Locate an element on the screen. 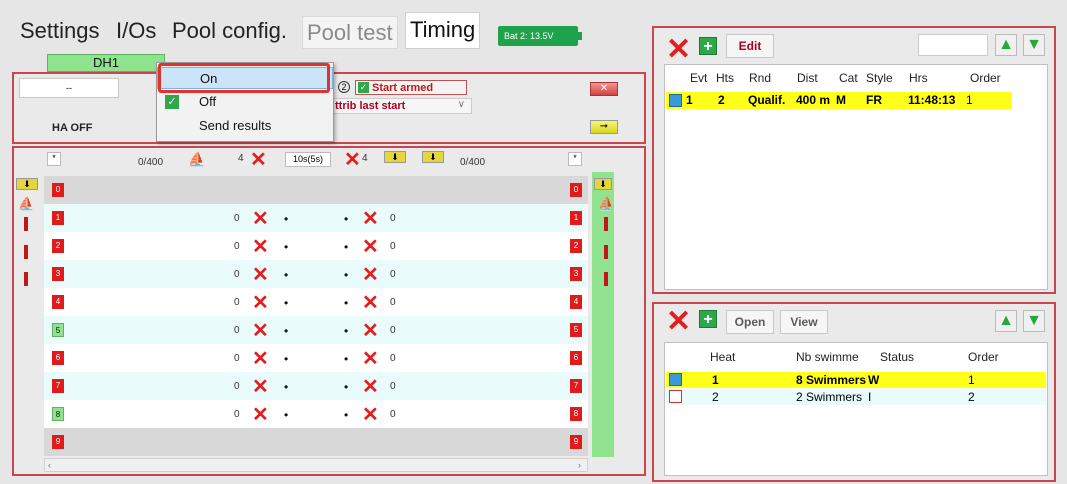 The height and width of the screenshot is (484, 1067). arrow-right-icon: ➞ is located at coordinates (604, 127).